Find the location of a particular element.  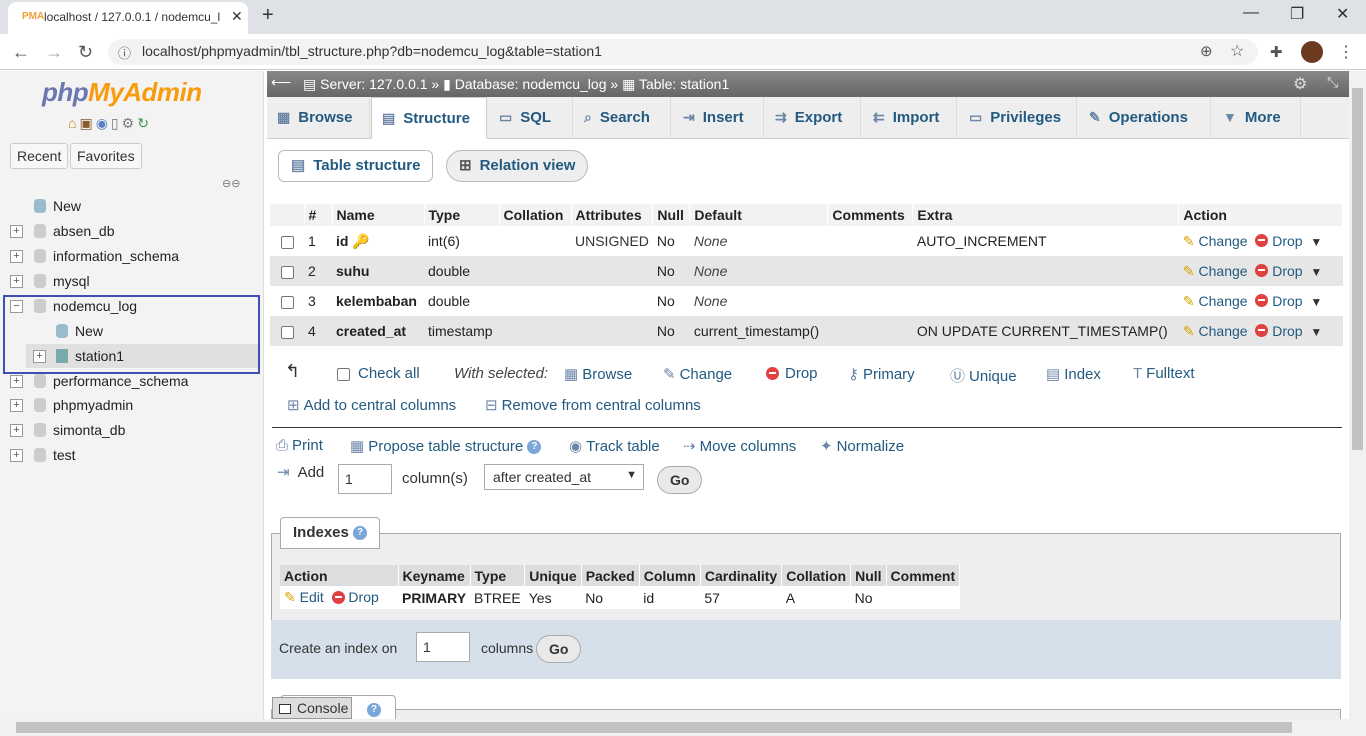

close-window-icon: ✕ is located at coordinates (1342, 14).